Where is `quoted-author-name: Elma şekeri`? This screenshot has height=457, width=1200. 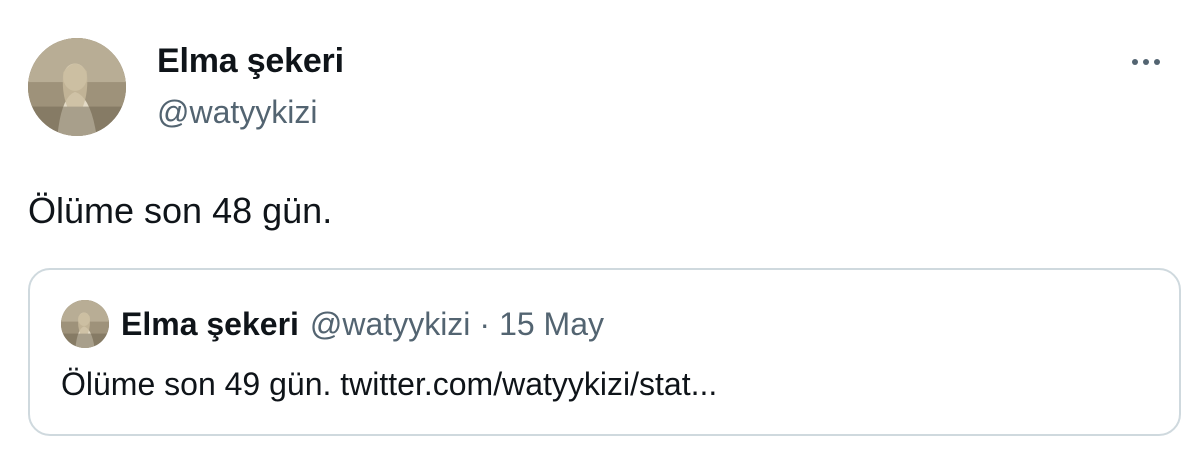
quoted-author-name: Elma şekeri is located at coordinates (210, 324).